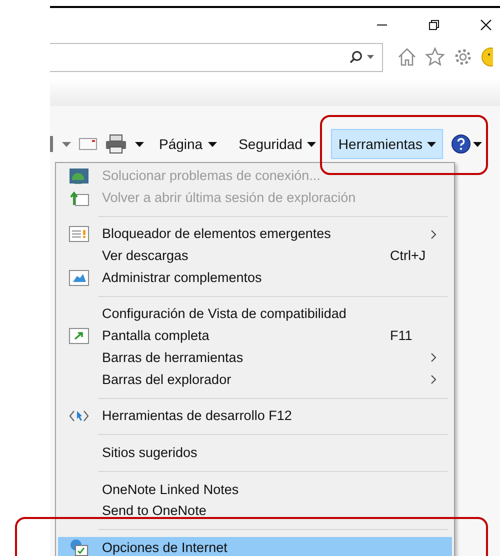 This screenshot has height=556, width=500. Describe the element at coordinates (255, 453) in the screenshot. I see `menu-item: Sitios sugeridos` at that location.